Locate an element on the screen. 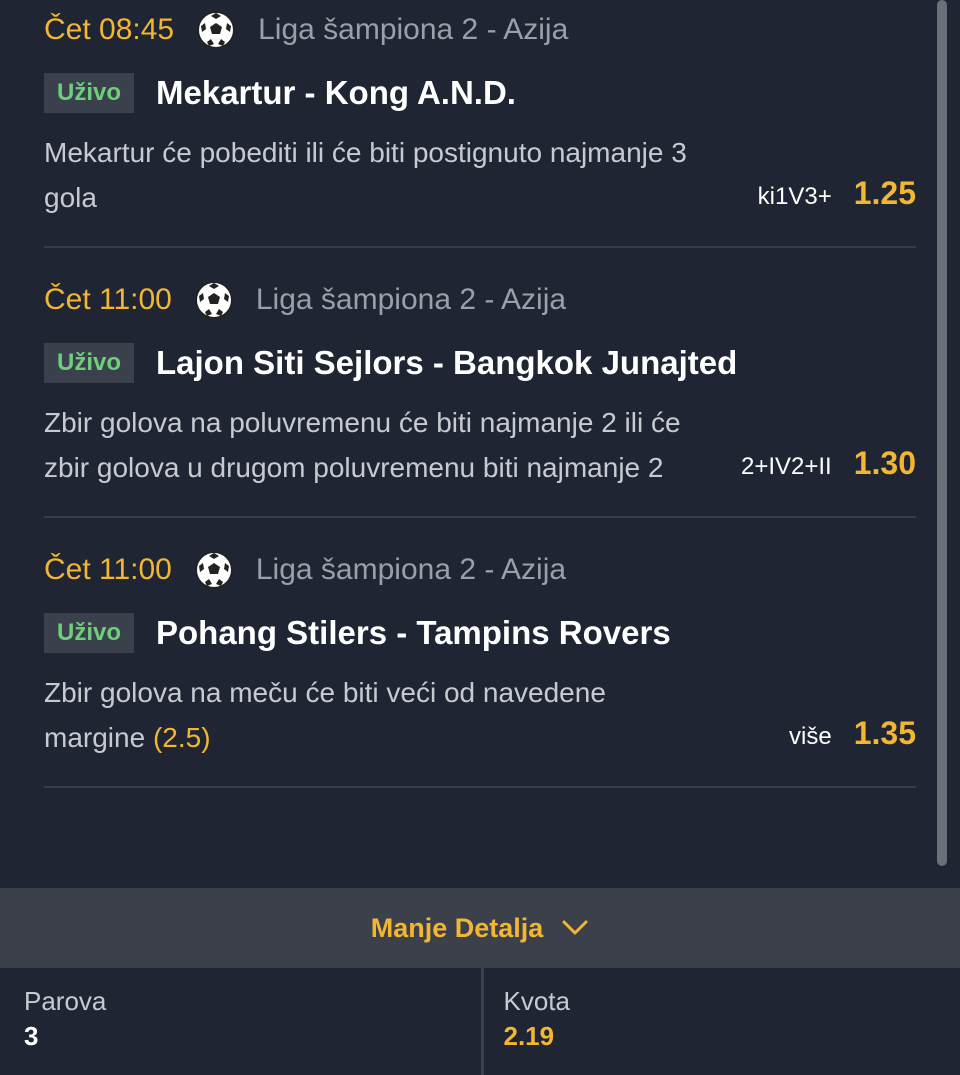 The image size is (960, 1075). pick-code: 2+IV2+II is located at coordinates (786, 466).